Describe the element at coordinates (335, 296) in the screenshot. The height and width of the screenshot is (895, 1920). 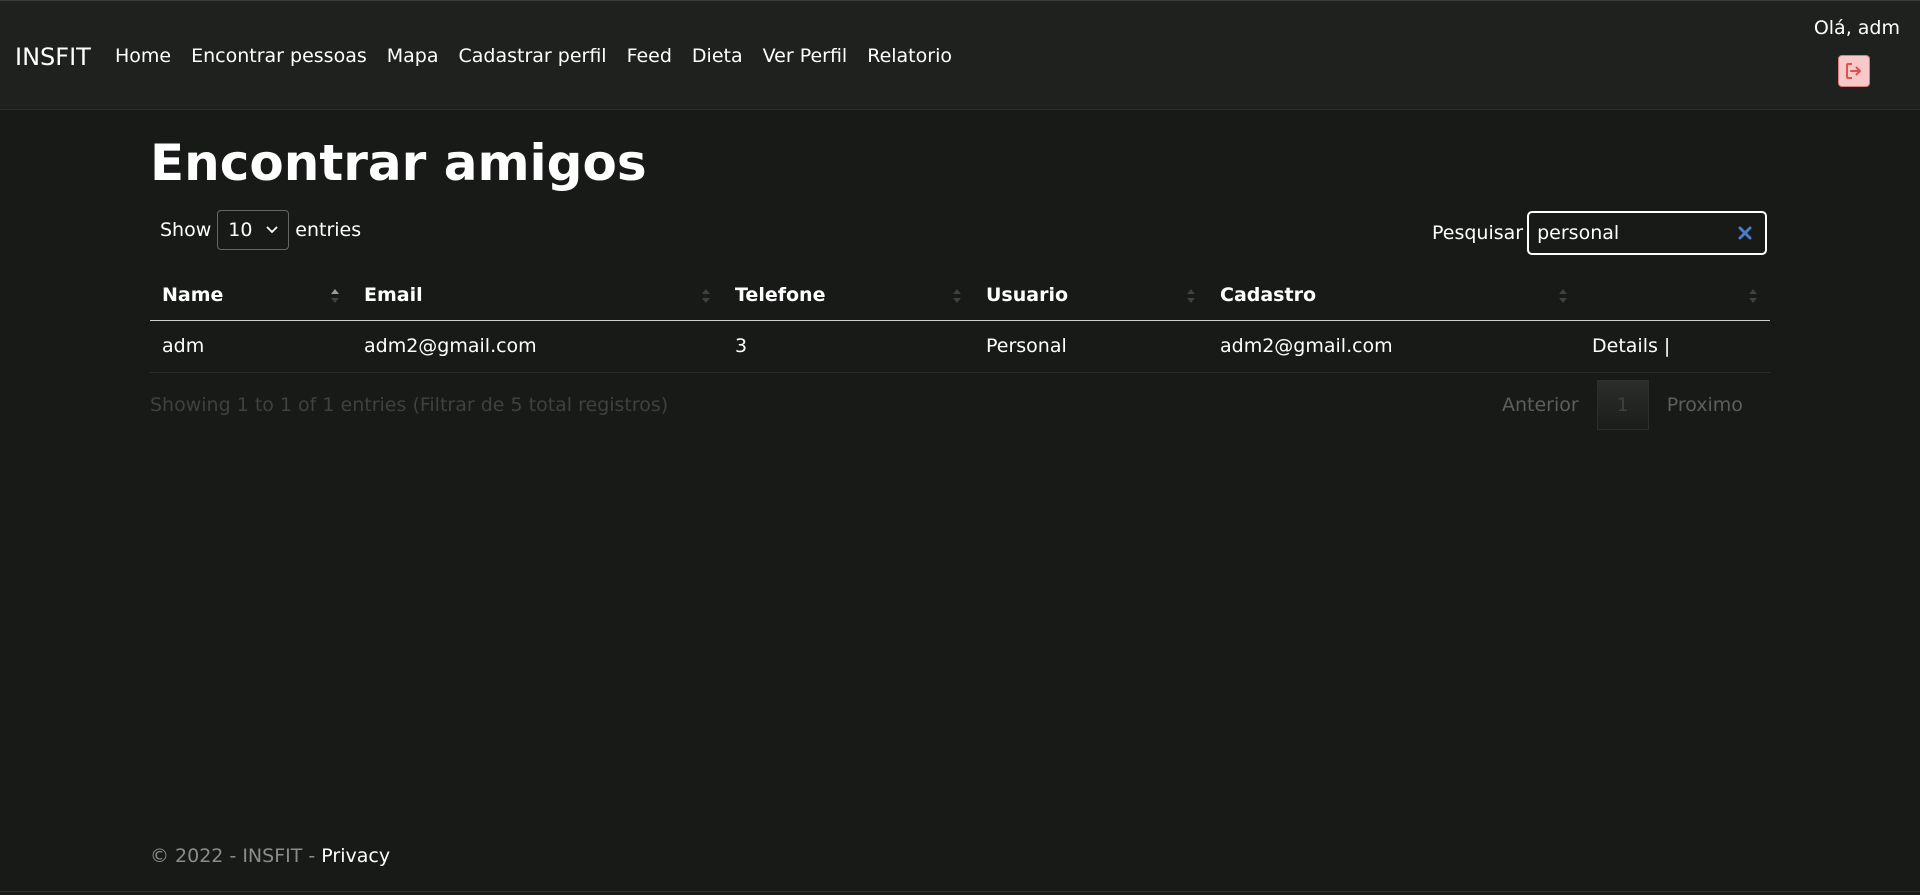
I see `sort-ascending-icon` at that location.